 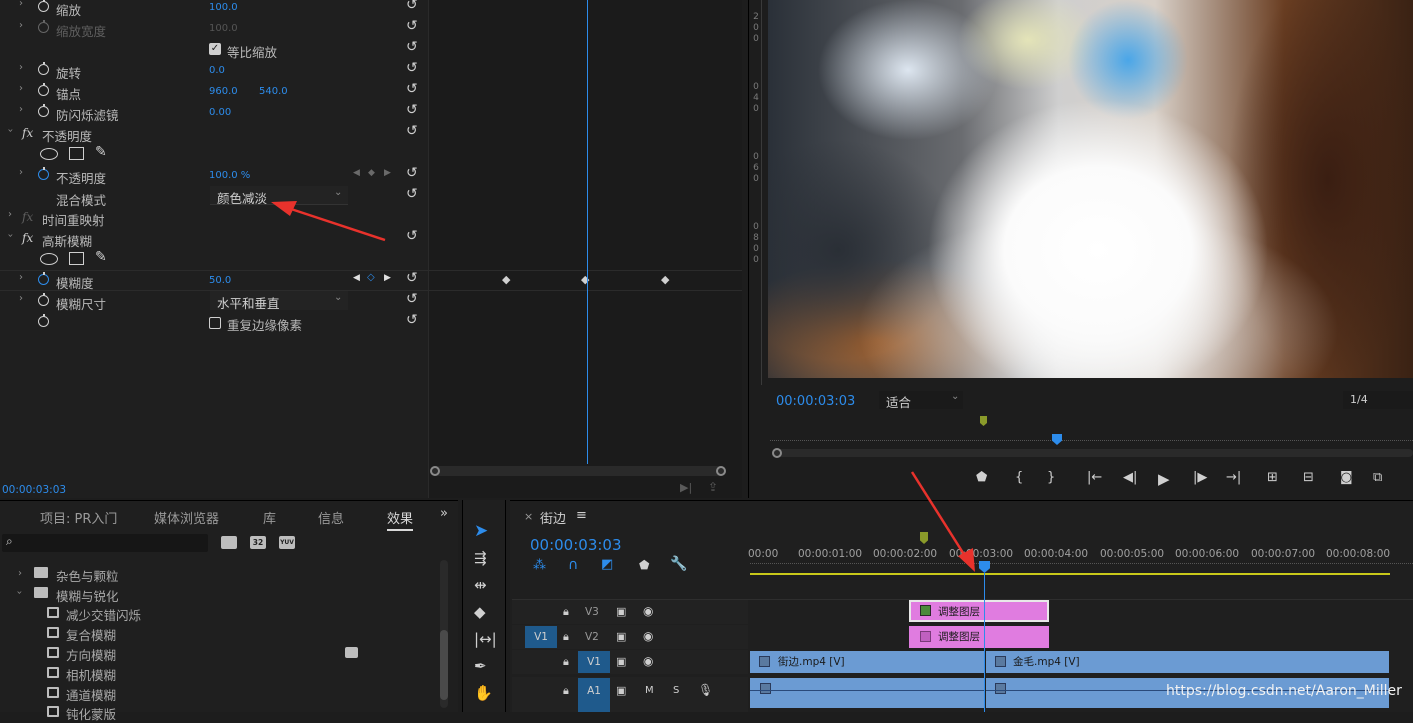 I want to click on clip-adjustment-v3: 调整图层, so click(x=979, y=611).